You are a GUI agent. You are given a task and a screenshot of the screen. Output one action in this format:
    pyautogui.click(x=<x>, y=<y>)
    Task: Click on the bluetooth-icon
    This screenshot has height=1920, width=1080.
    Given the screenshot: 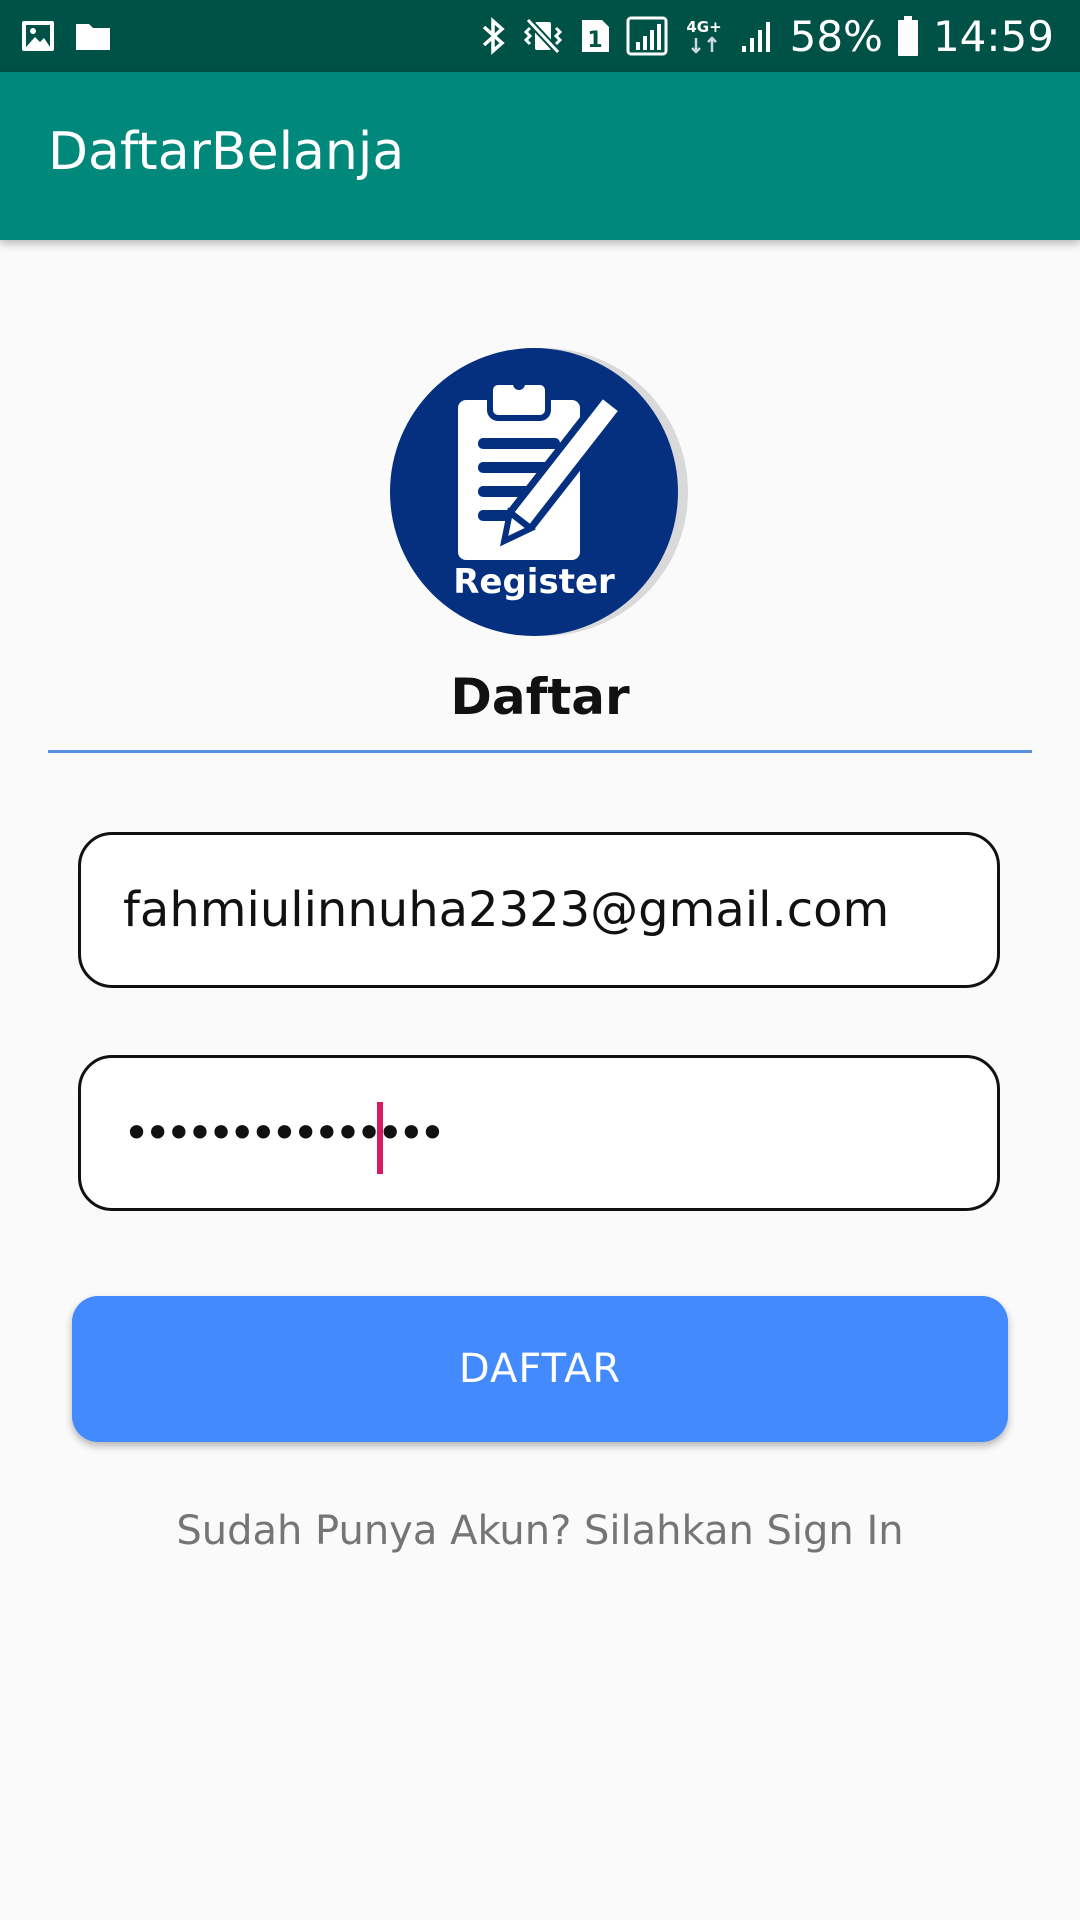 What is the action you would take?
    pyautogui.click(x=493, y=36)
    